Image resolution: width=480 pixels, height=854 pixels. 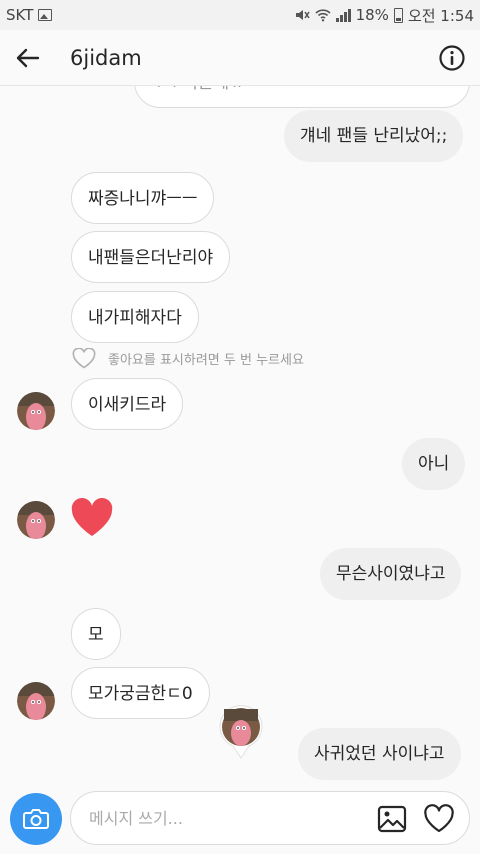 What do you see at coordinates (440, 15) in the screenshot?
I see `clock: 오전 1:54` at bounding box center [440, 15].